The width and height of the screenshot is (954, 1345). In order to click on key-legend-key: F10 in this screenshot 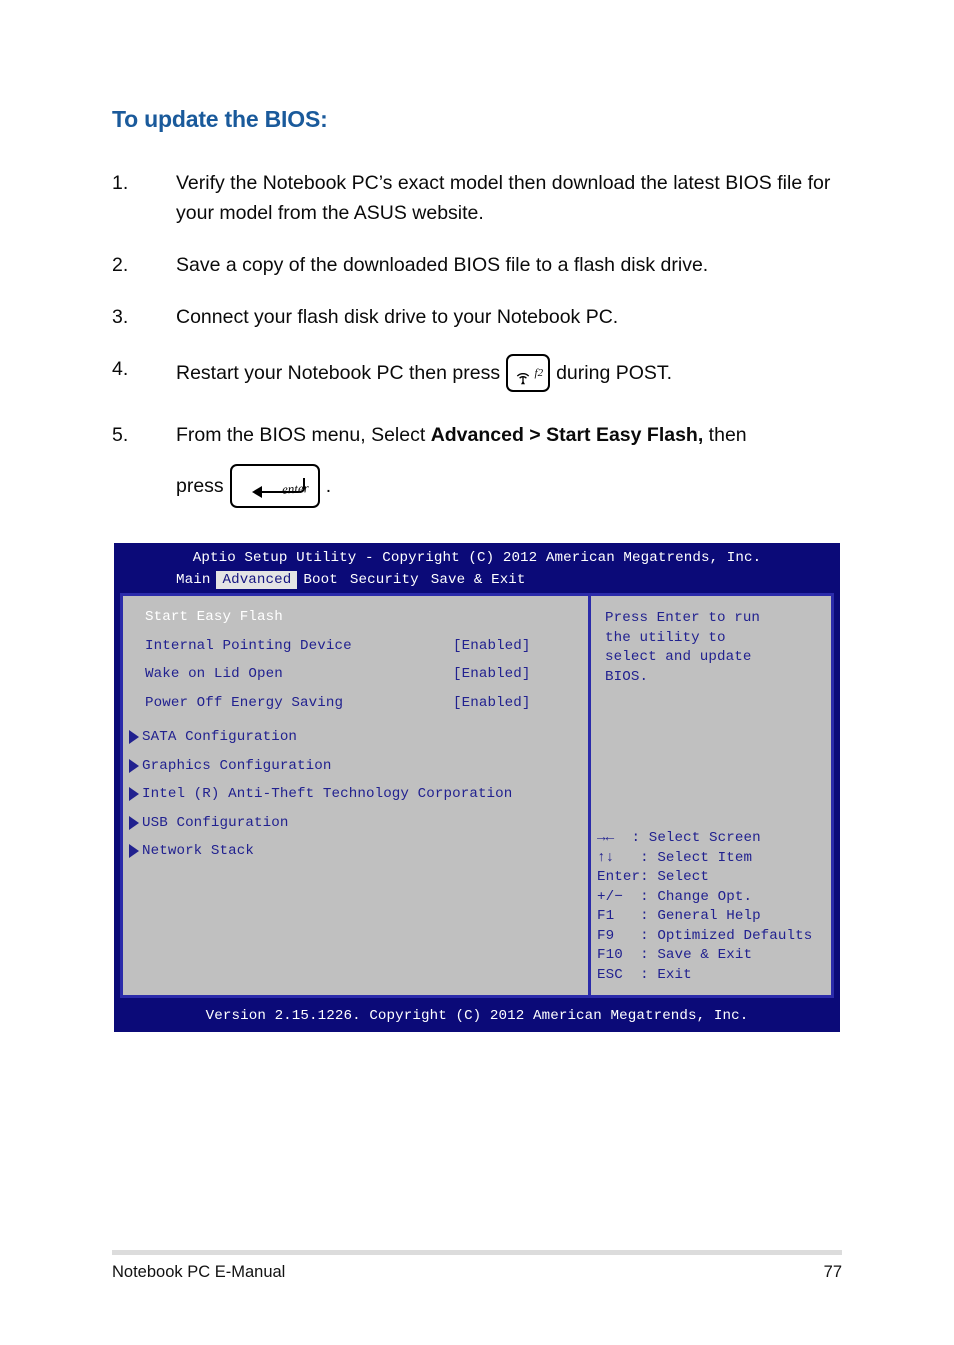, I will do `click(619, 955)`.